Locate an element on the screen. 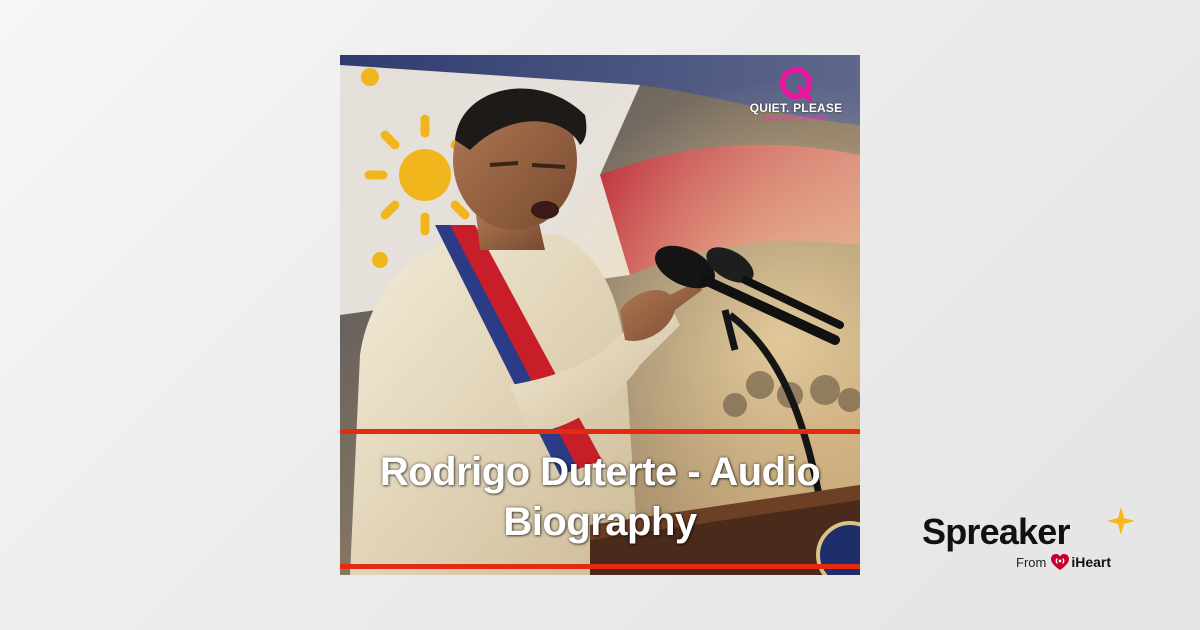  spreaker-wordmark: Spreaker is located at coordinates (996, 531).